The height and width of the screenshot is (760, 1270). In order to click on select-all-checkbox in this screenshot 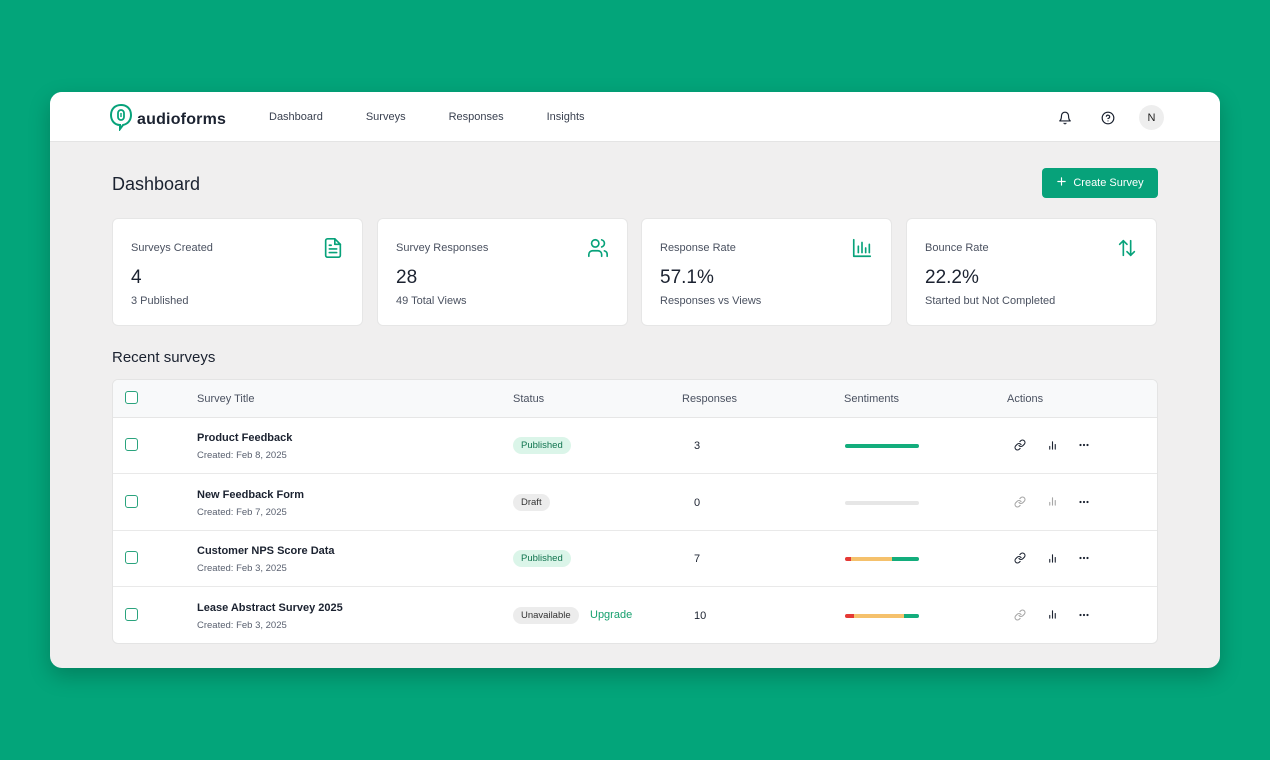, I will do `click(131, 397)`.